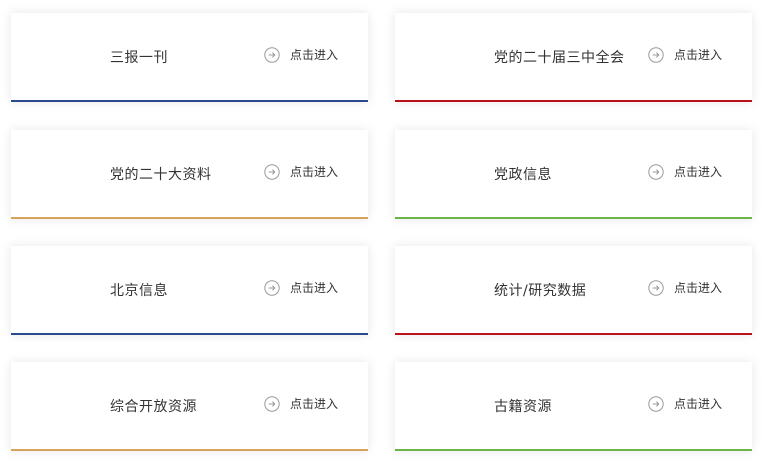 The height and width of the screenshot is (463, 768). Describe the element at coordinates (189, 57) in the screenshot. I see `card-three-newspapers-one-journal: 三报一刊 点击进入` at that location.